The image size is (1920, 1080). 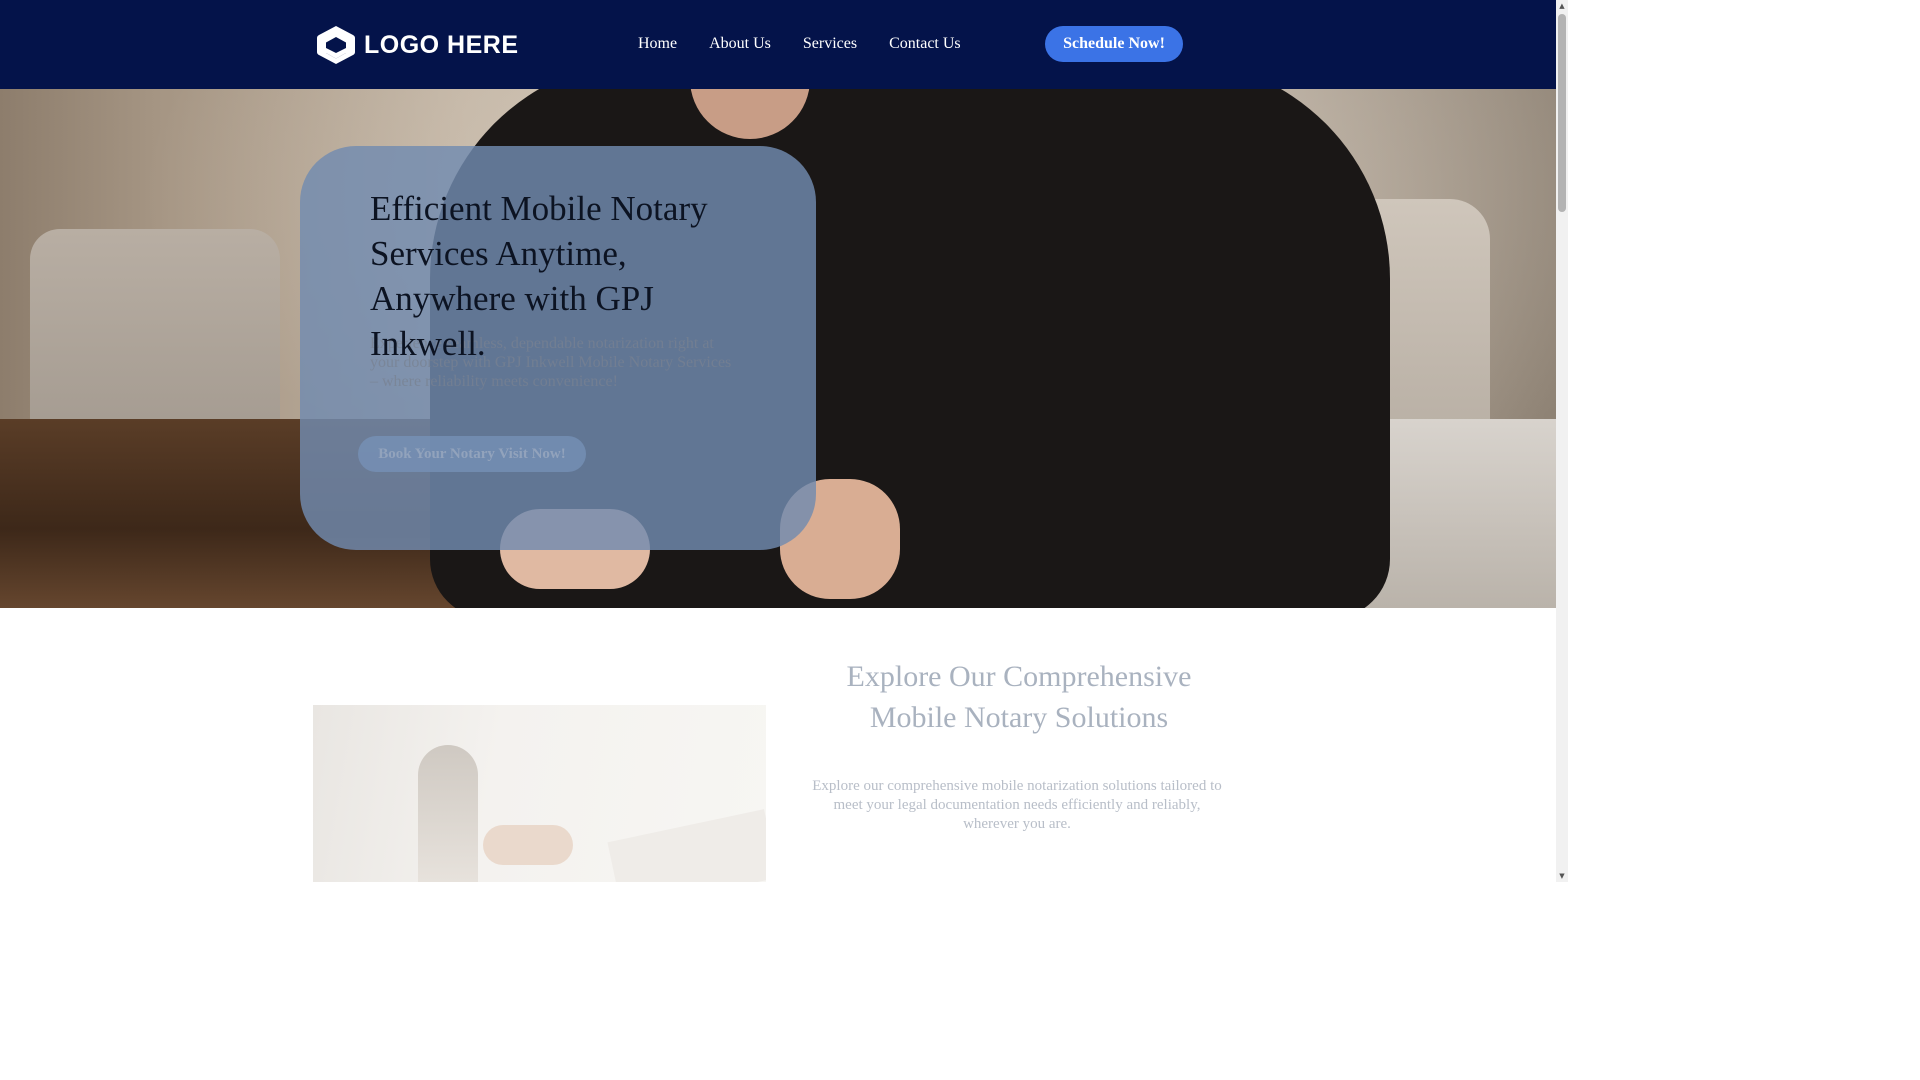 What do you see at coordinates (1114, 44) in the screenshot?
I see `schedule-now-button: Schedule Now!` at bounding box center [1114, 44].